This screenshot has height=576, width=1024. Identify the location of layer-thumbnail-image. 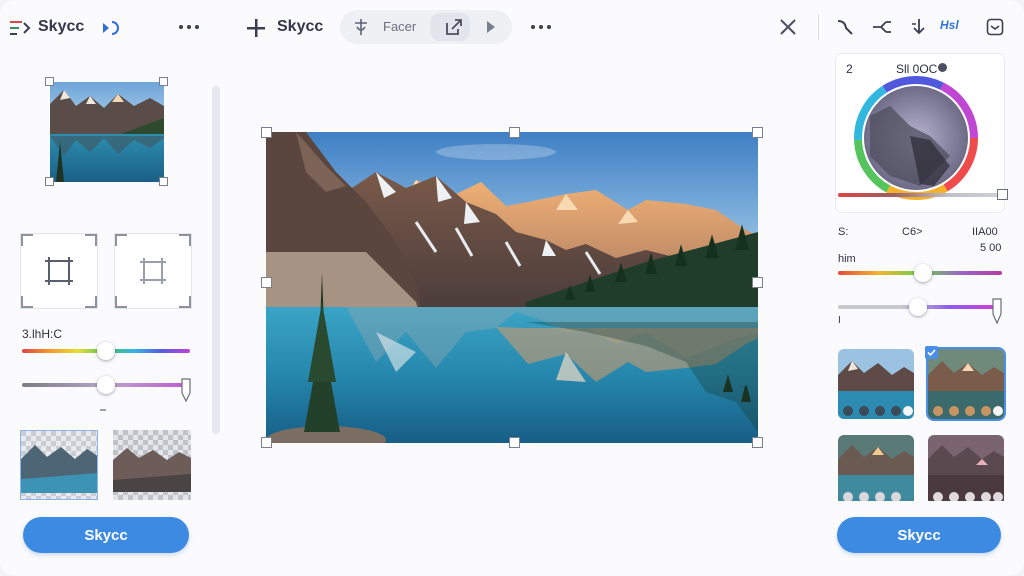
(107, 132).